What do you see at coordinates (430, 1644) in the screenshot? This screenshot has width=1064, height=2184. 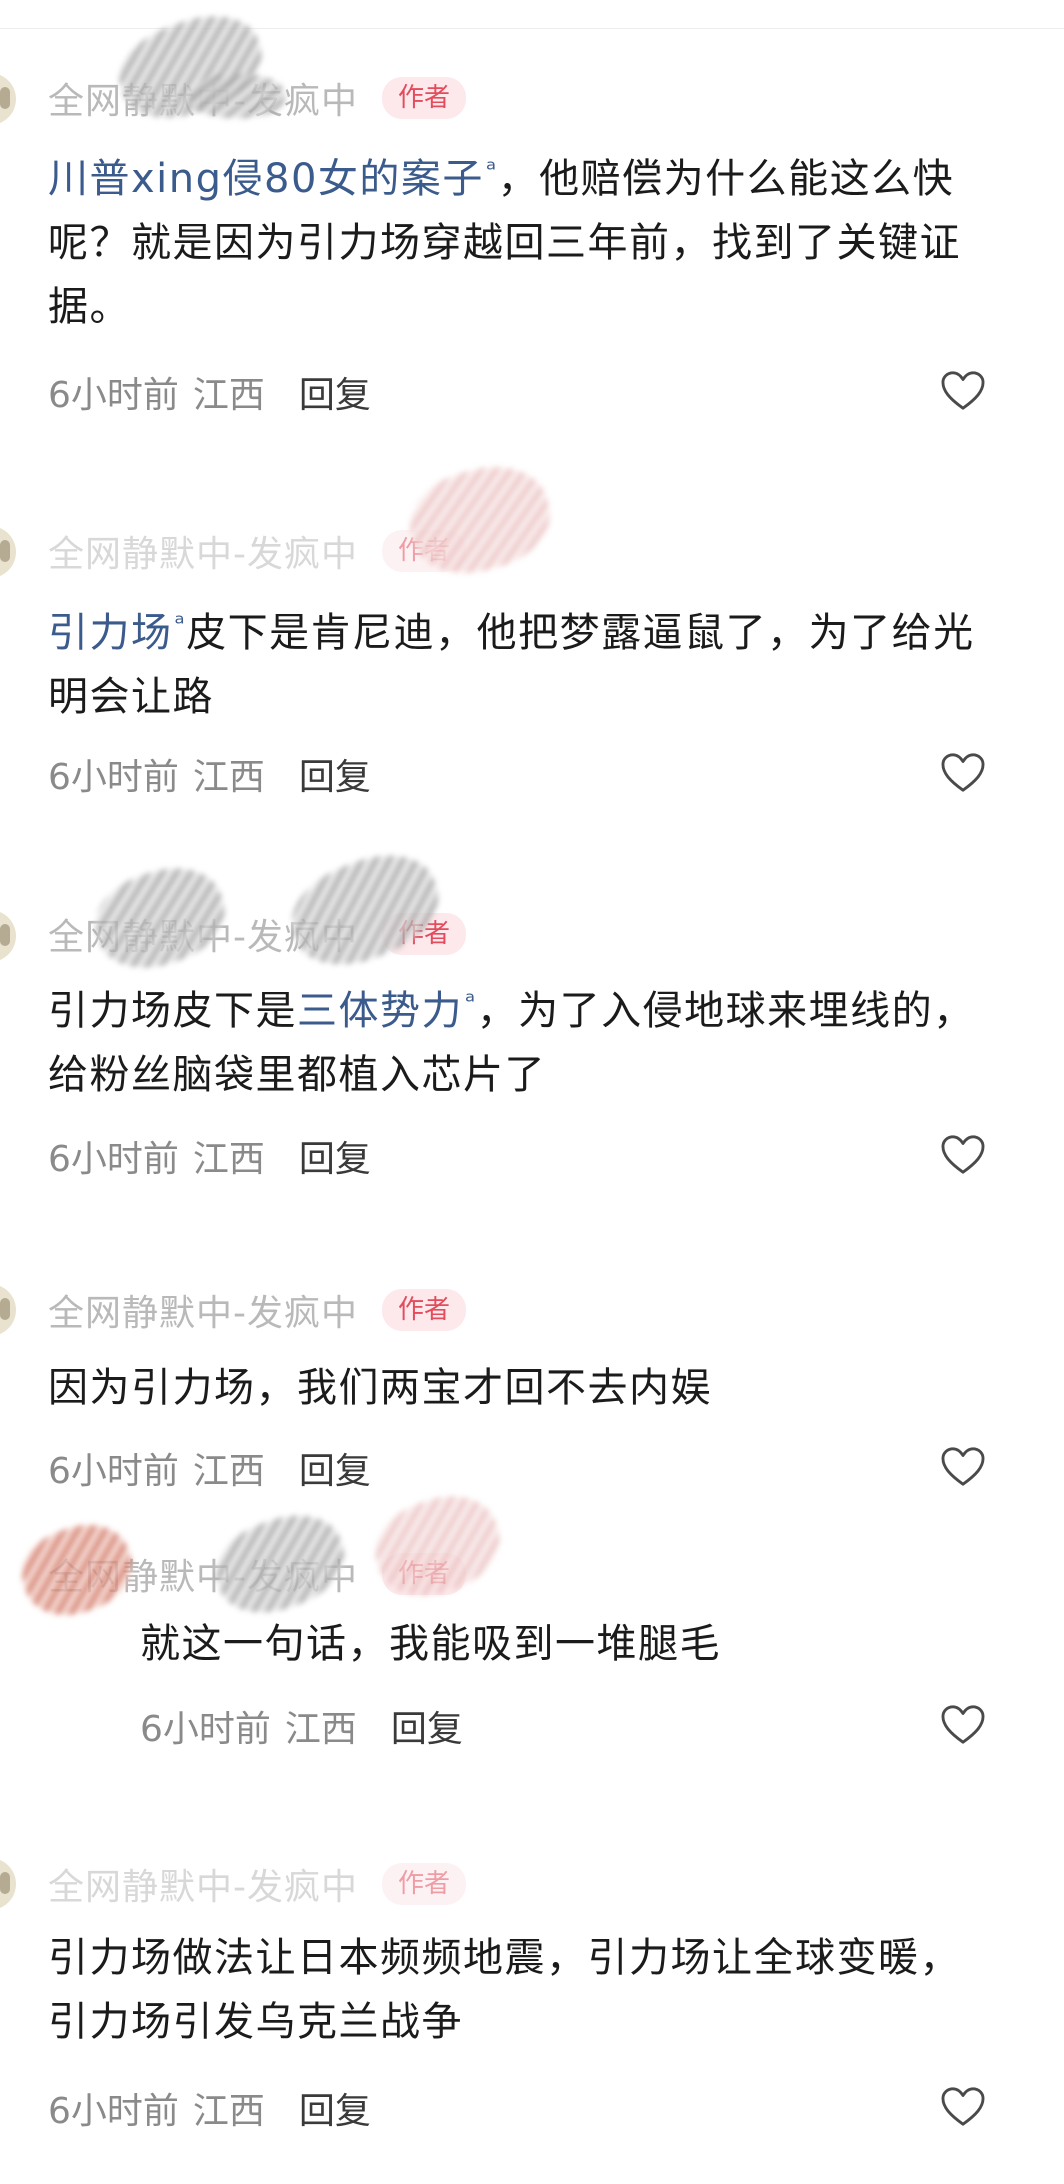 I see `comment-text: 就这一句话，我能吸到一堆腿毛` at bounding box center [430, 1644].